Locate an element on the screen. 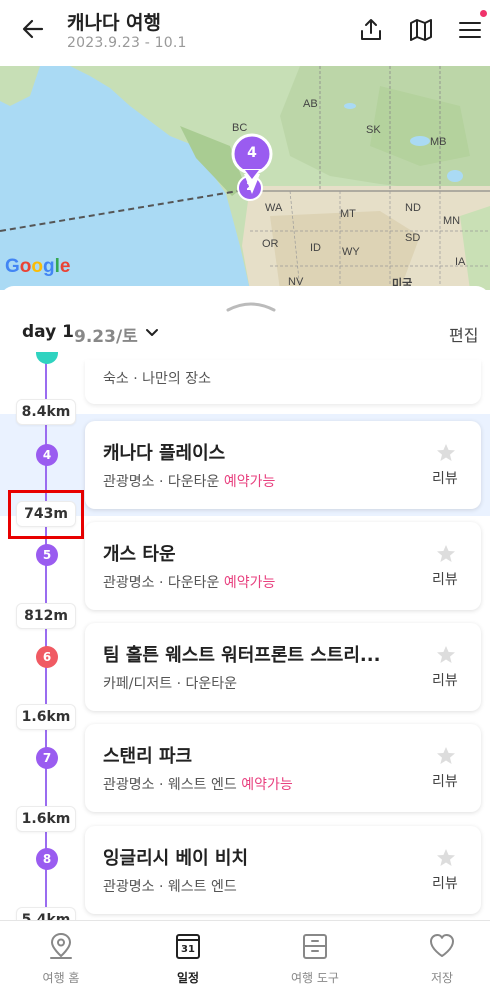 The height and width of the screenshot is (993, 490). map-label: IA is located at coordinates (460, 262).